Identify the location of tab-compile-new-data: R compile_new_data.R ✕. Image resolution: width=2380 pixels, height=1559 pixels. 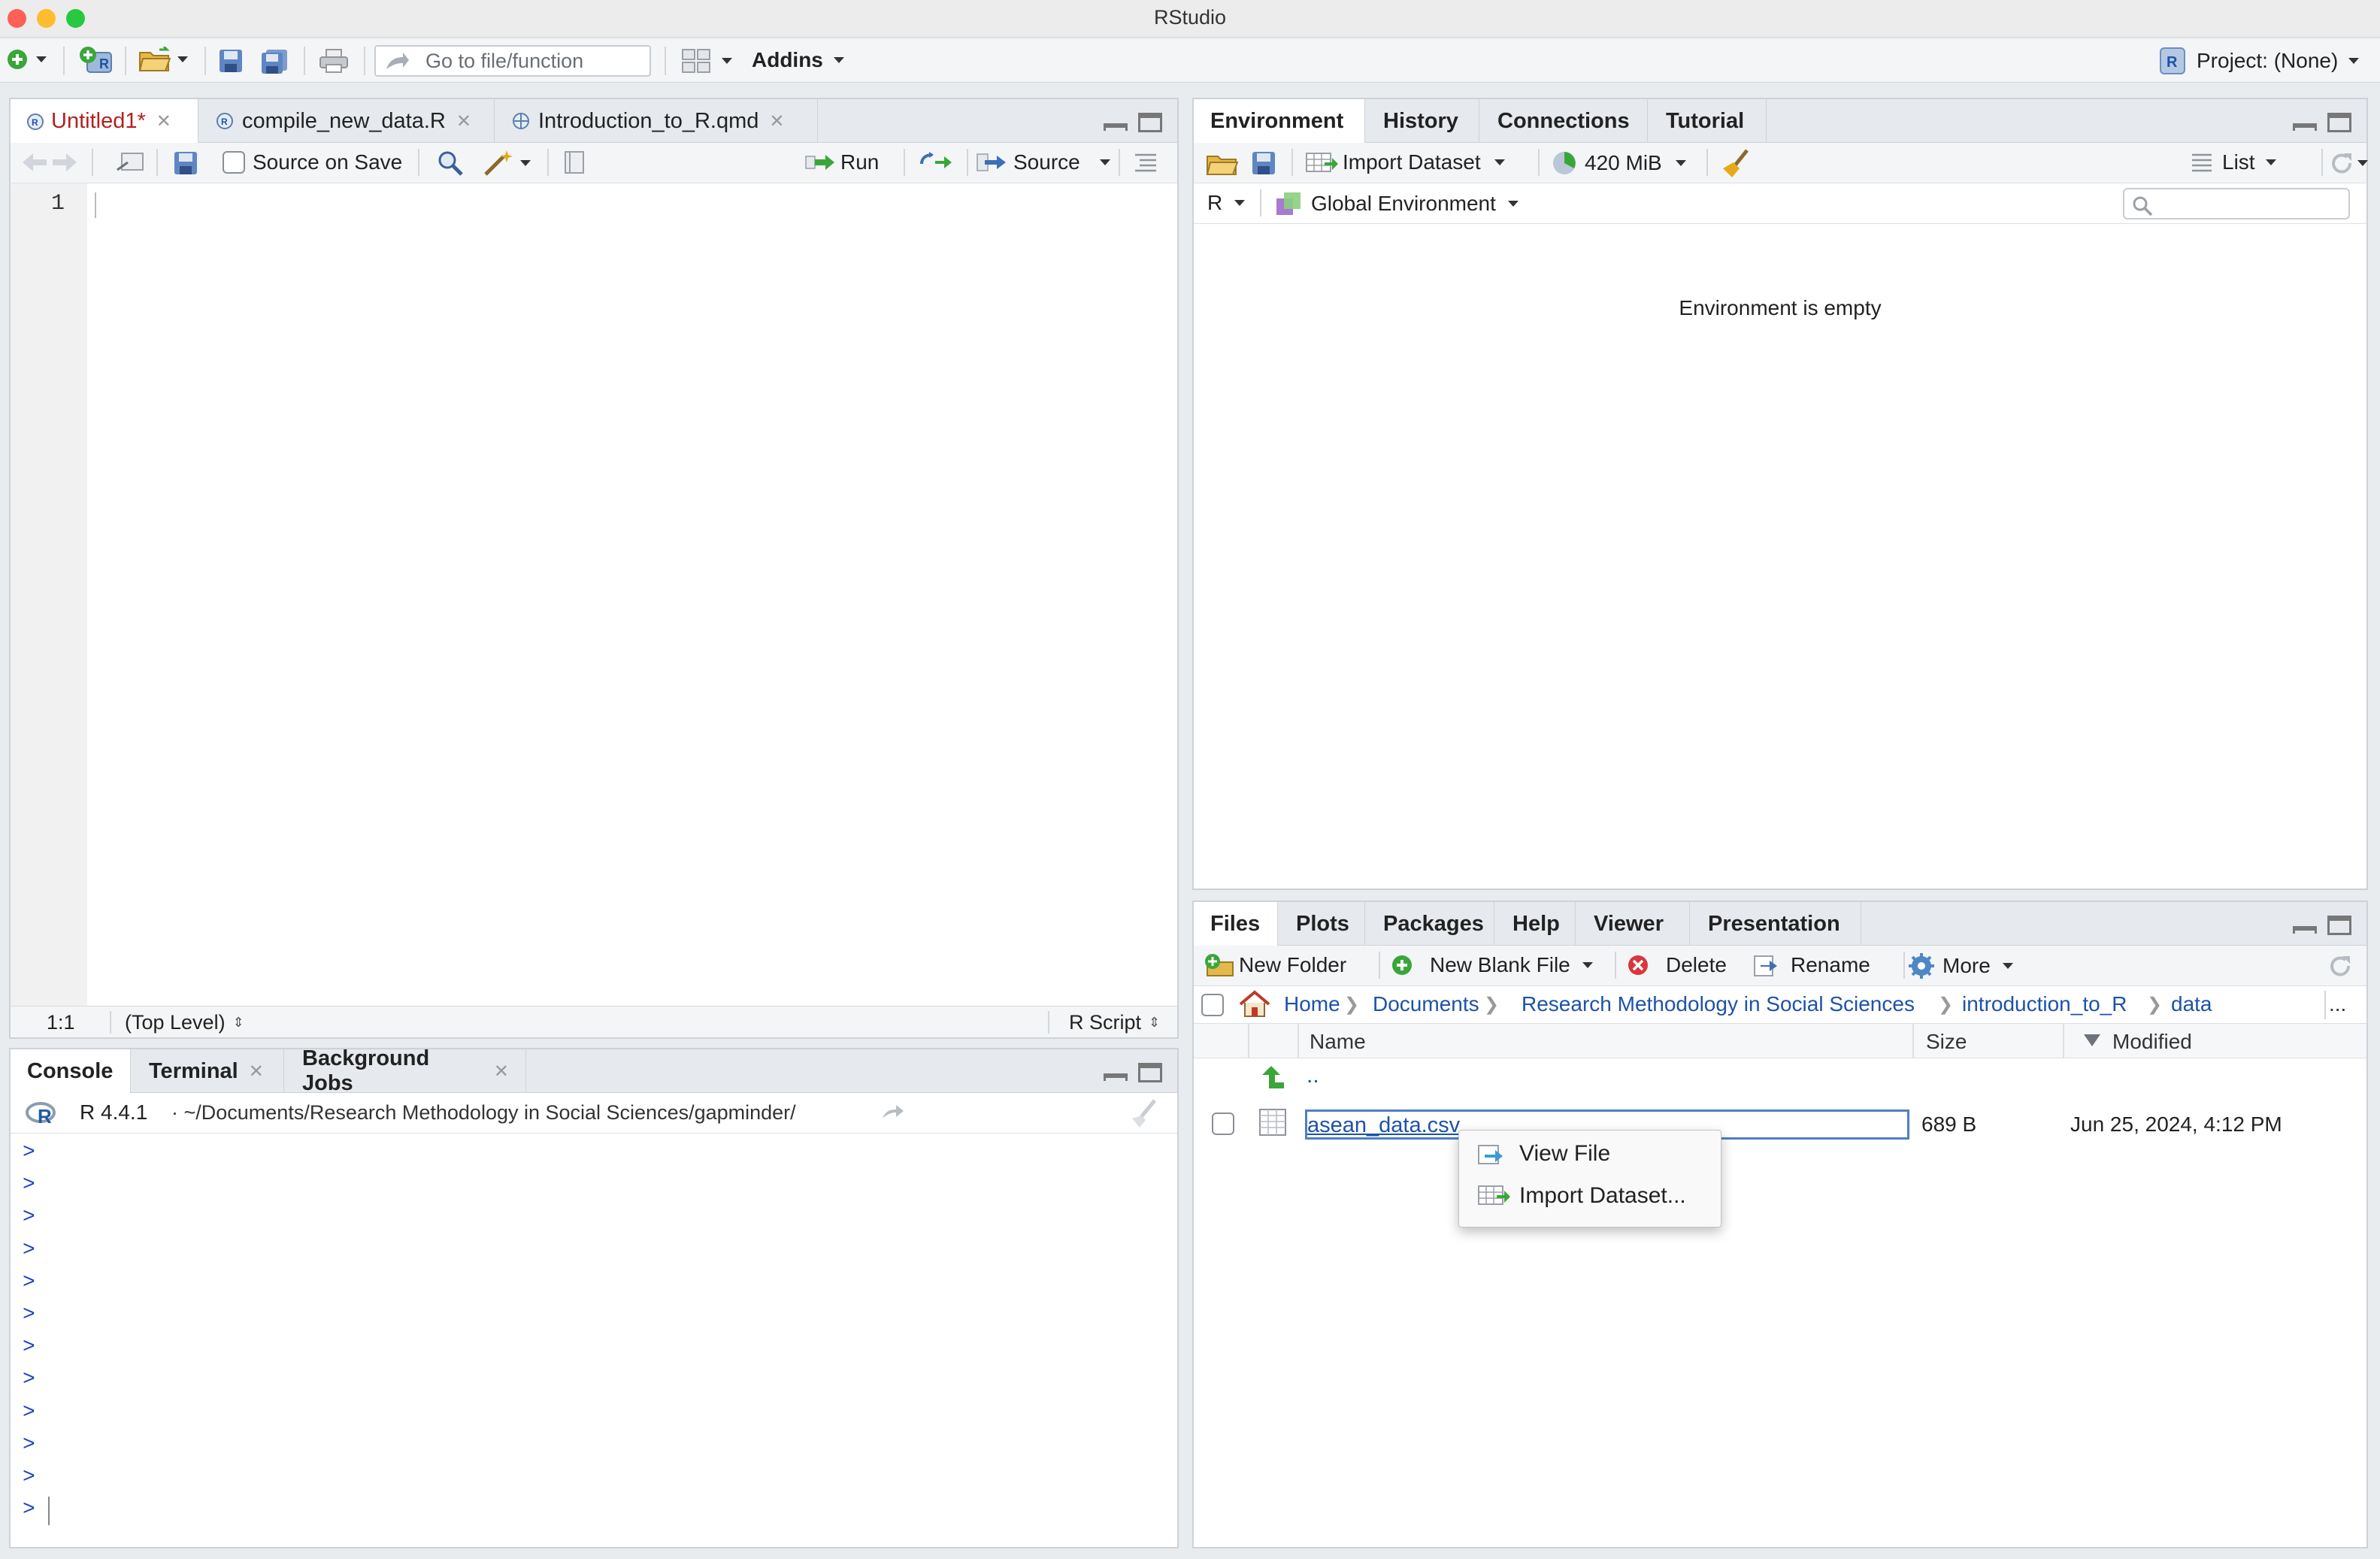
(347, 121).